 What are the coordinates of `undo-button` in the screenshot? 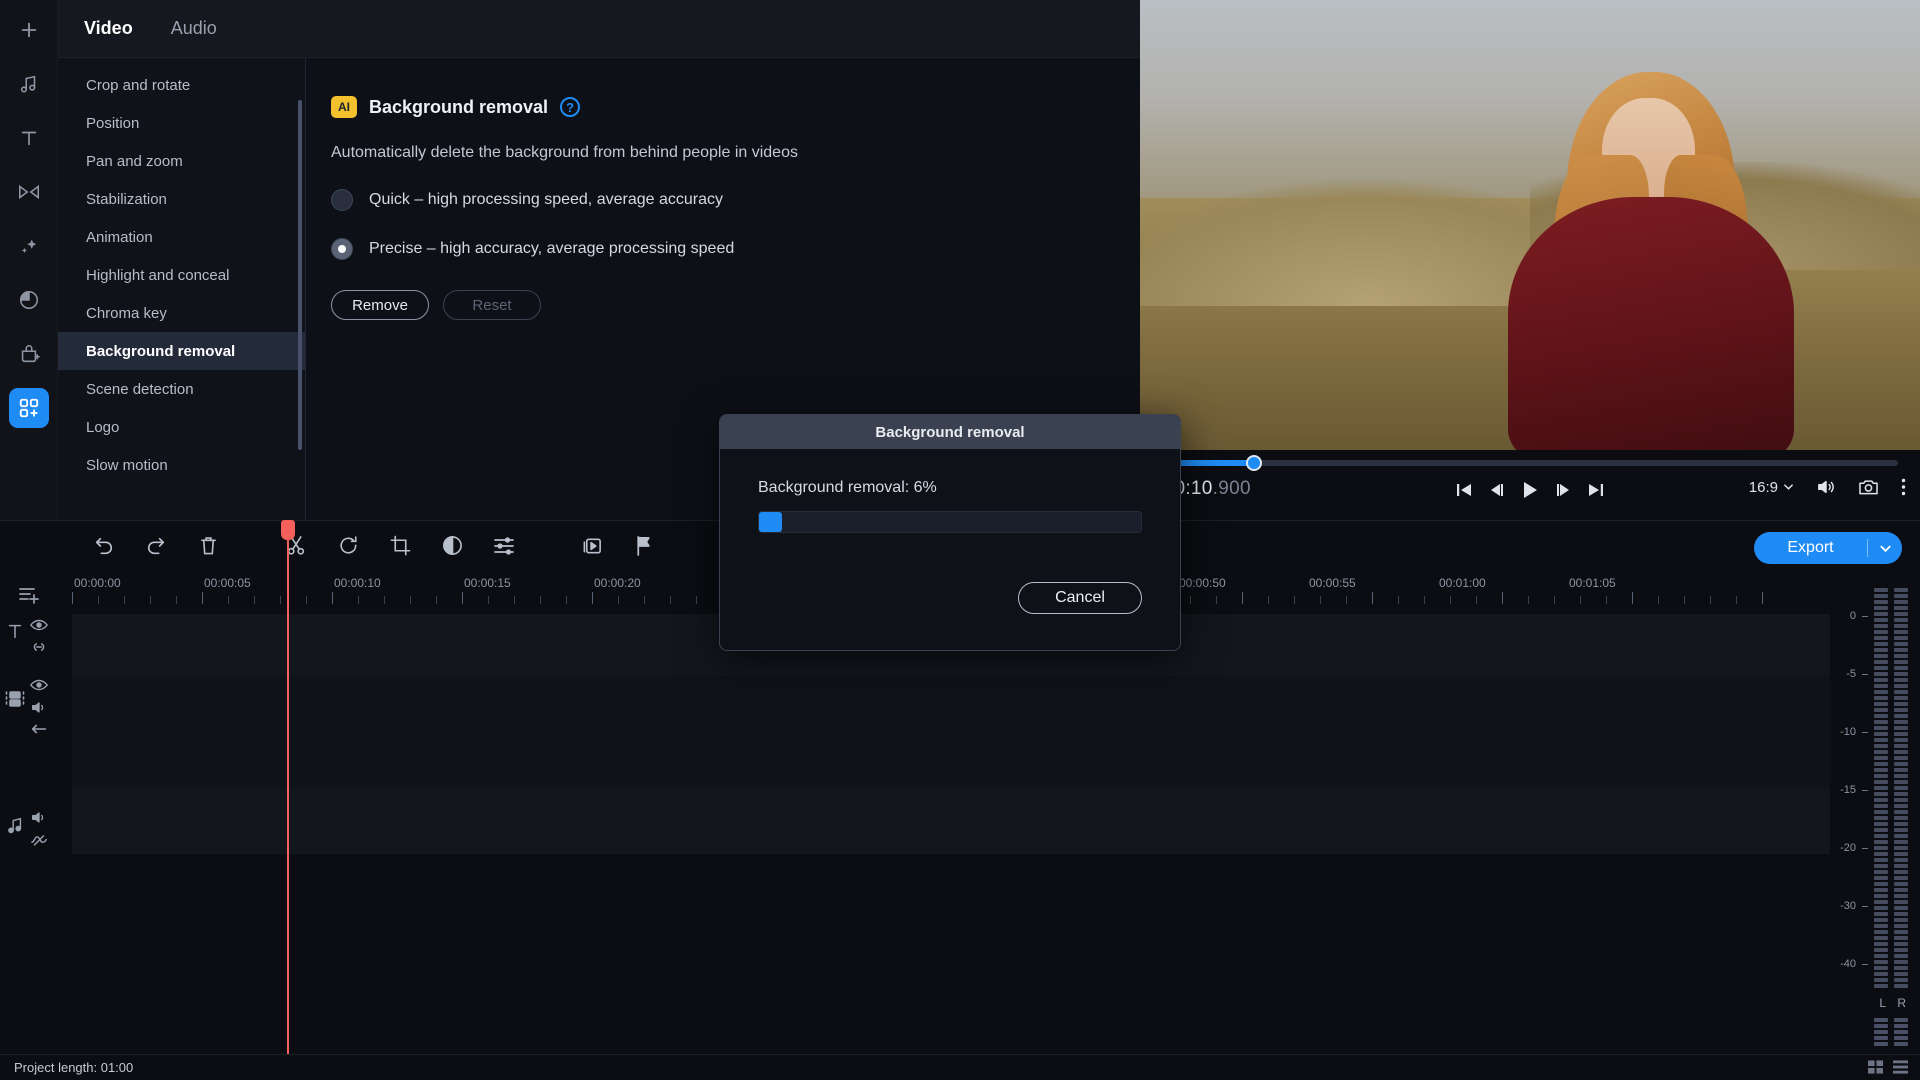 It's located at (104, 548).